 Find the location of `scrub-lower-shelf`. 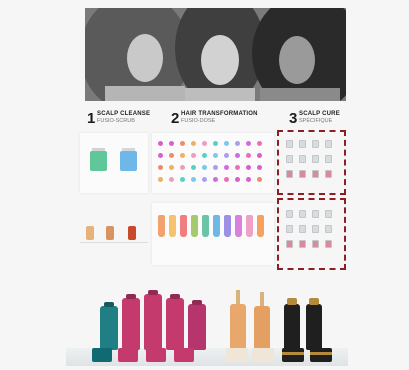

scrub-lower-shelf is located at coordinates (114, 228).